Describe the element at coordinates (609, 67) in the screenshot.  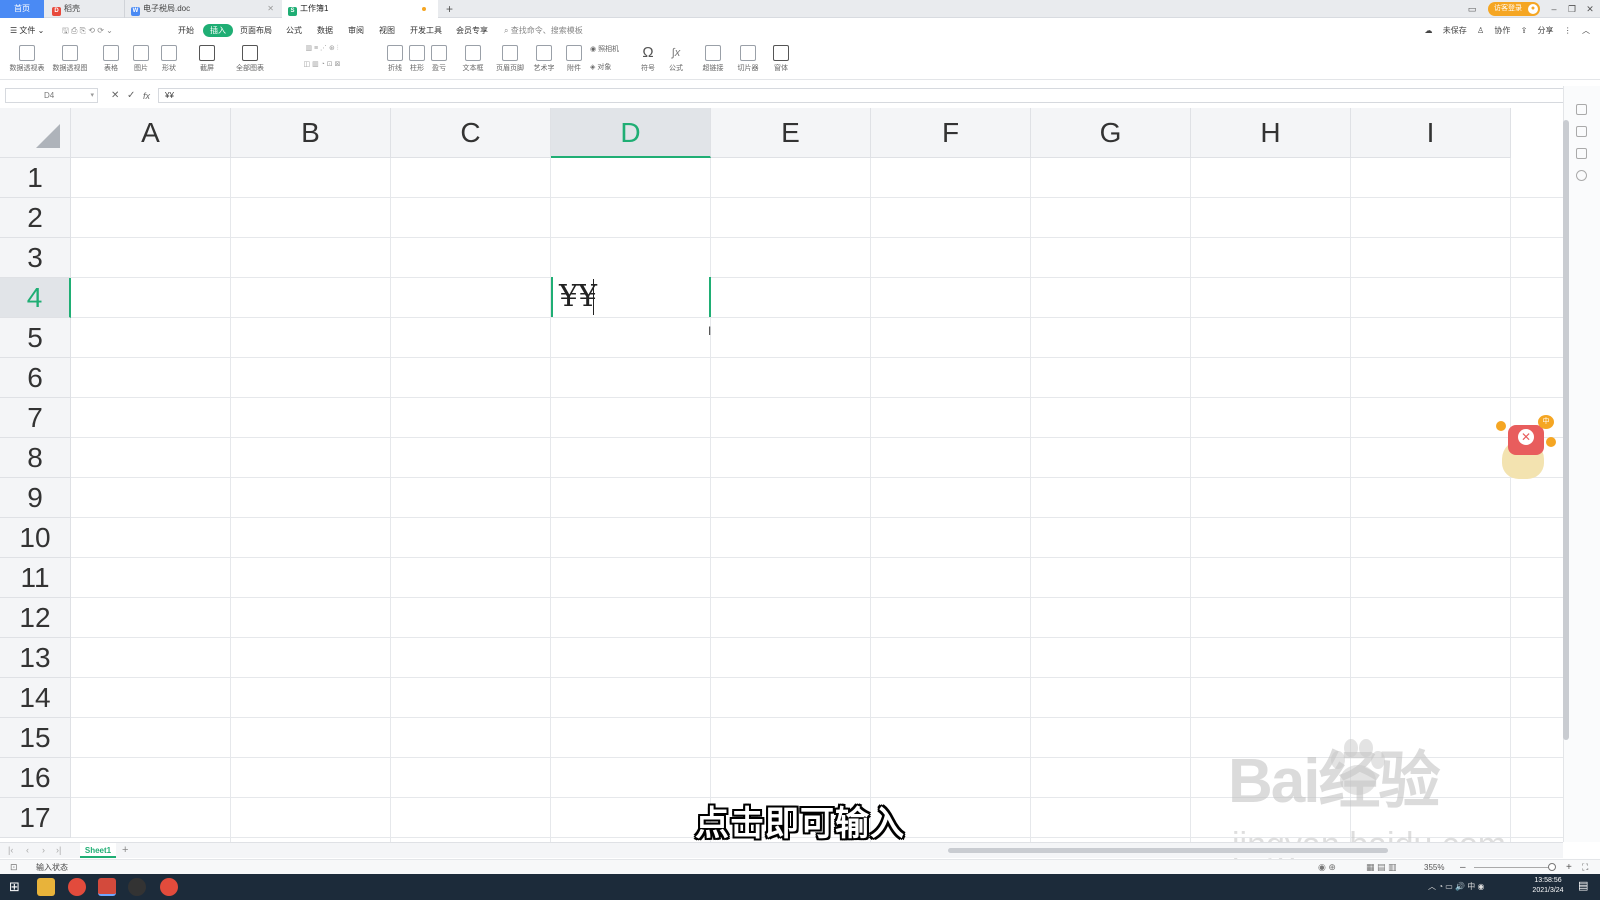
I see `object-button: ◈ 对象` at that location.